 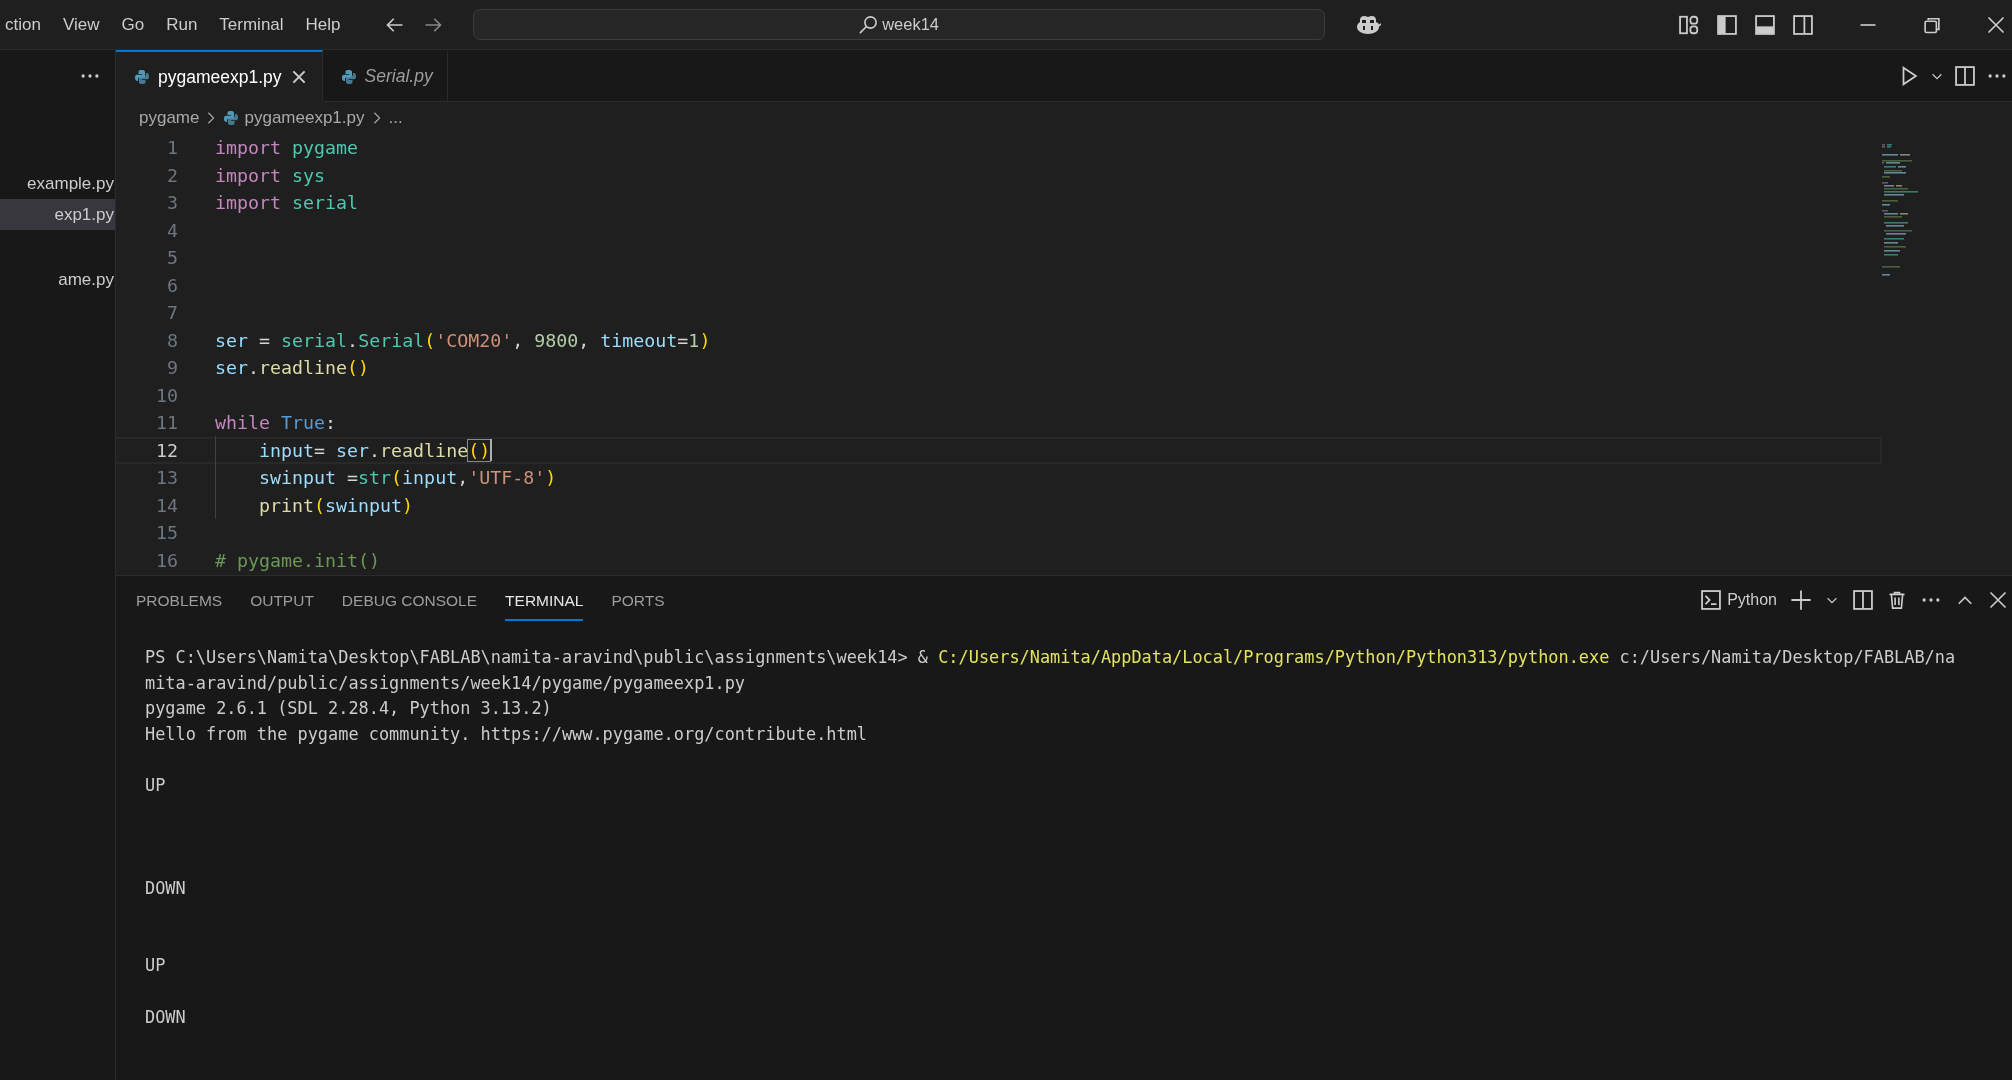 I want to click on terminal-line: mita-aravind/public/assignments/week14/pygame/pygameexp1.py, so click(x=445, y=683).